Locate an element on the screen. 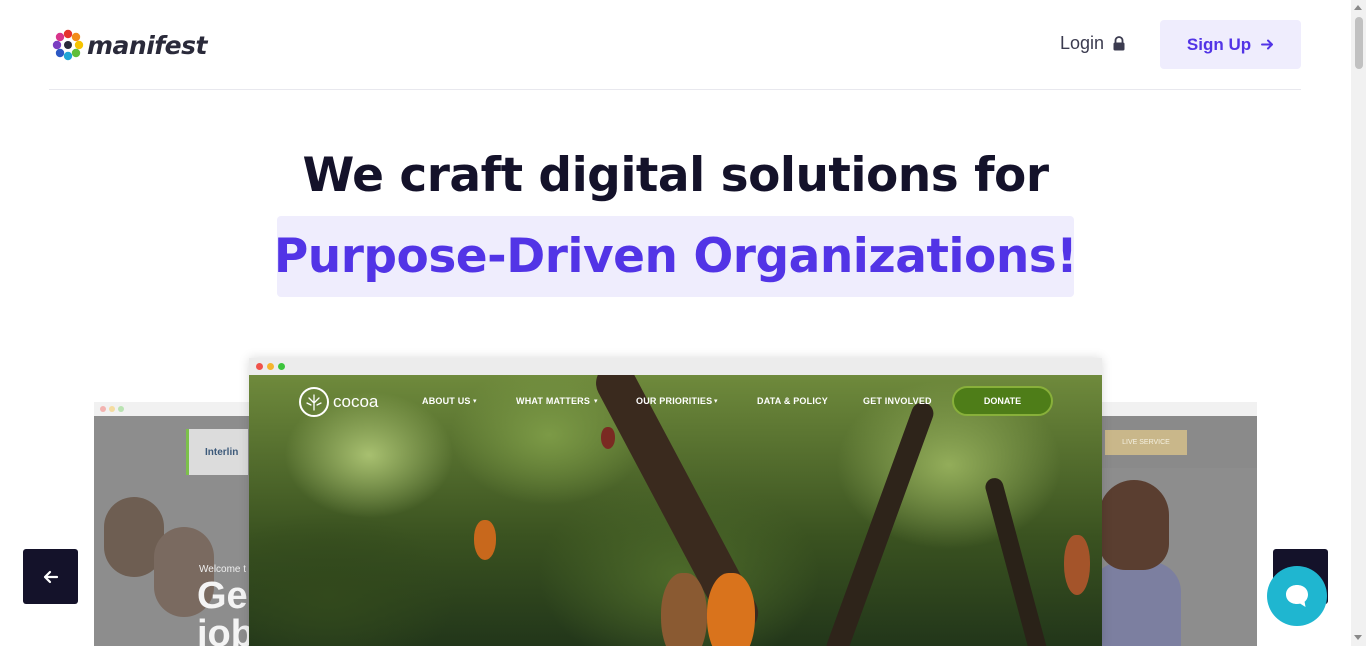  scroll-up-icon is located at coordinates (1358, 7).